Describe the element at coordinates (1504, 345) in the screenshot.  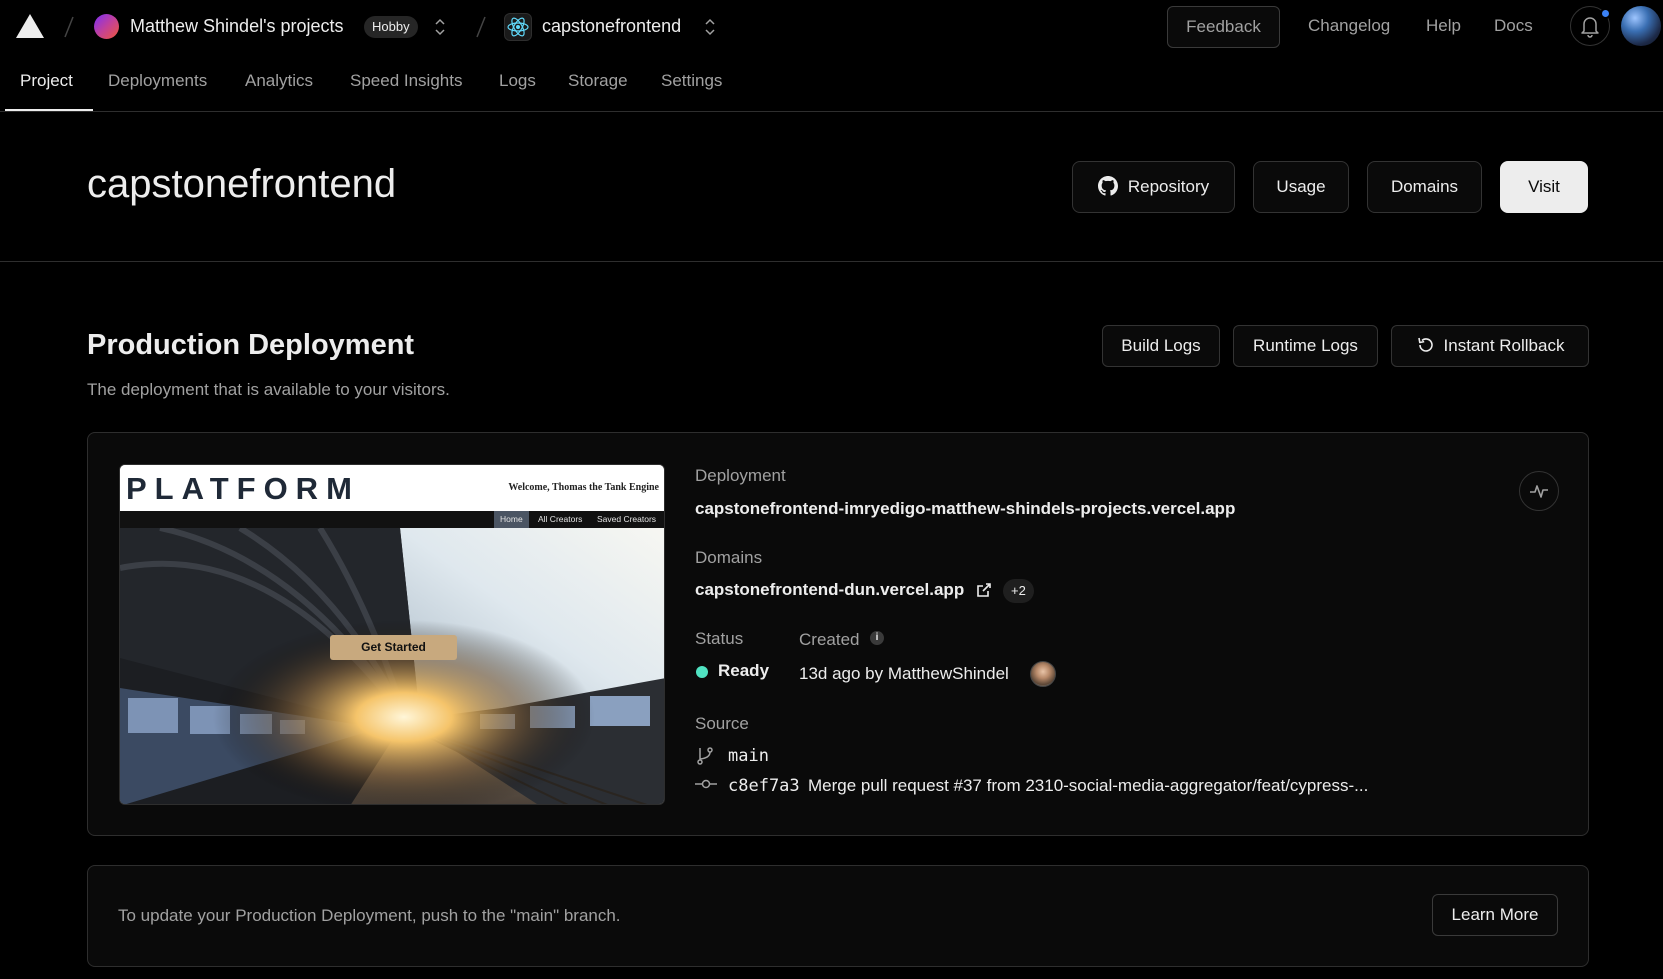
I see `instant-rollback-label: Instant Rollback` at that location.